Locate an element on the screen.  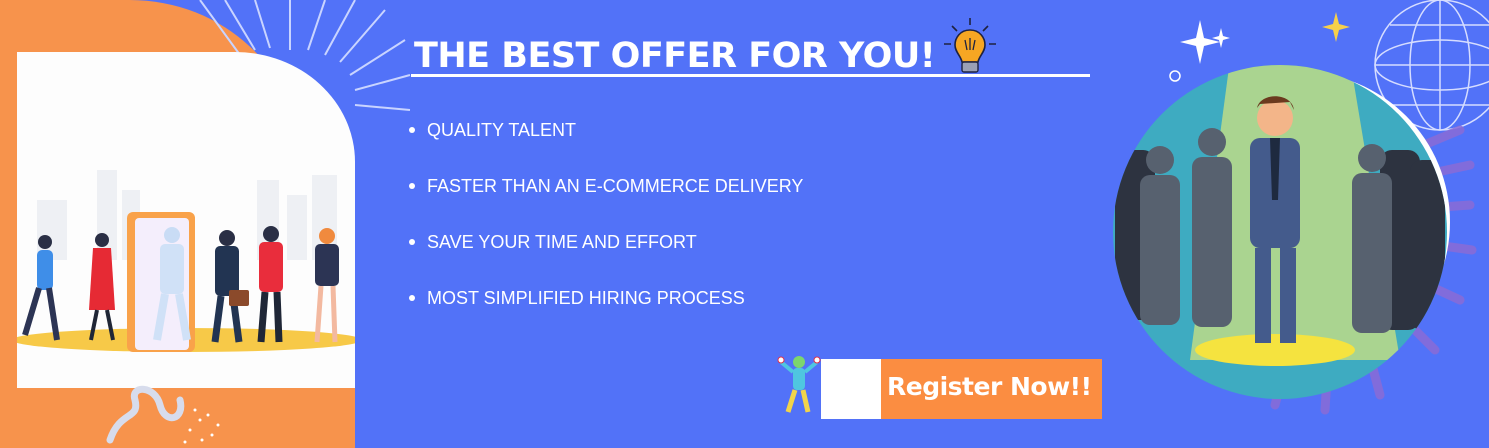
lightbulb-icon is located at coordinates (970, 45).